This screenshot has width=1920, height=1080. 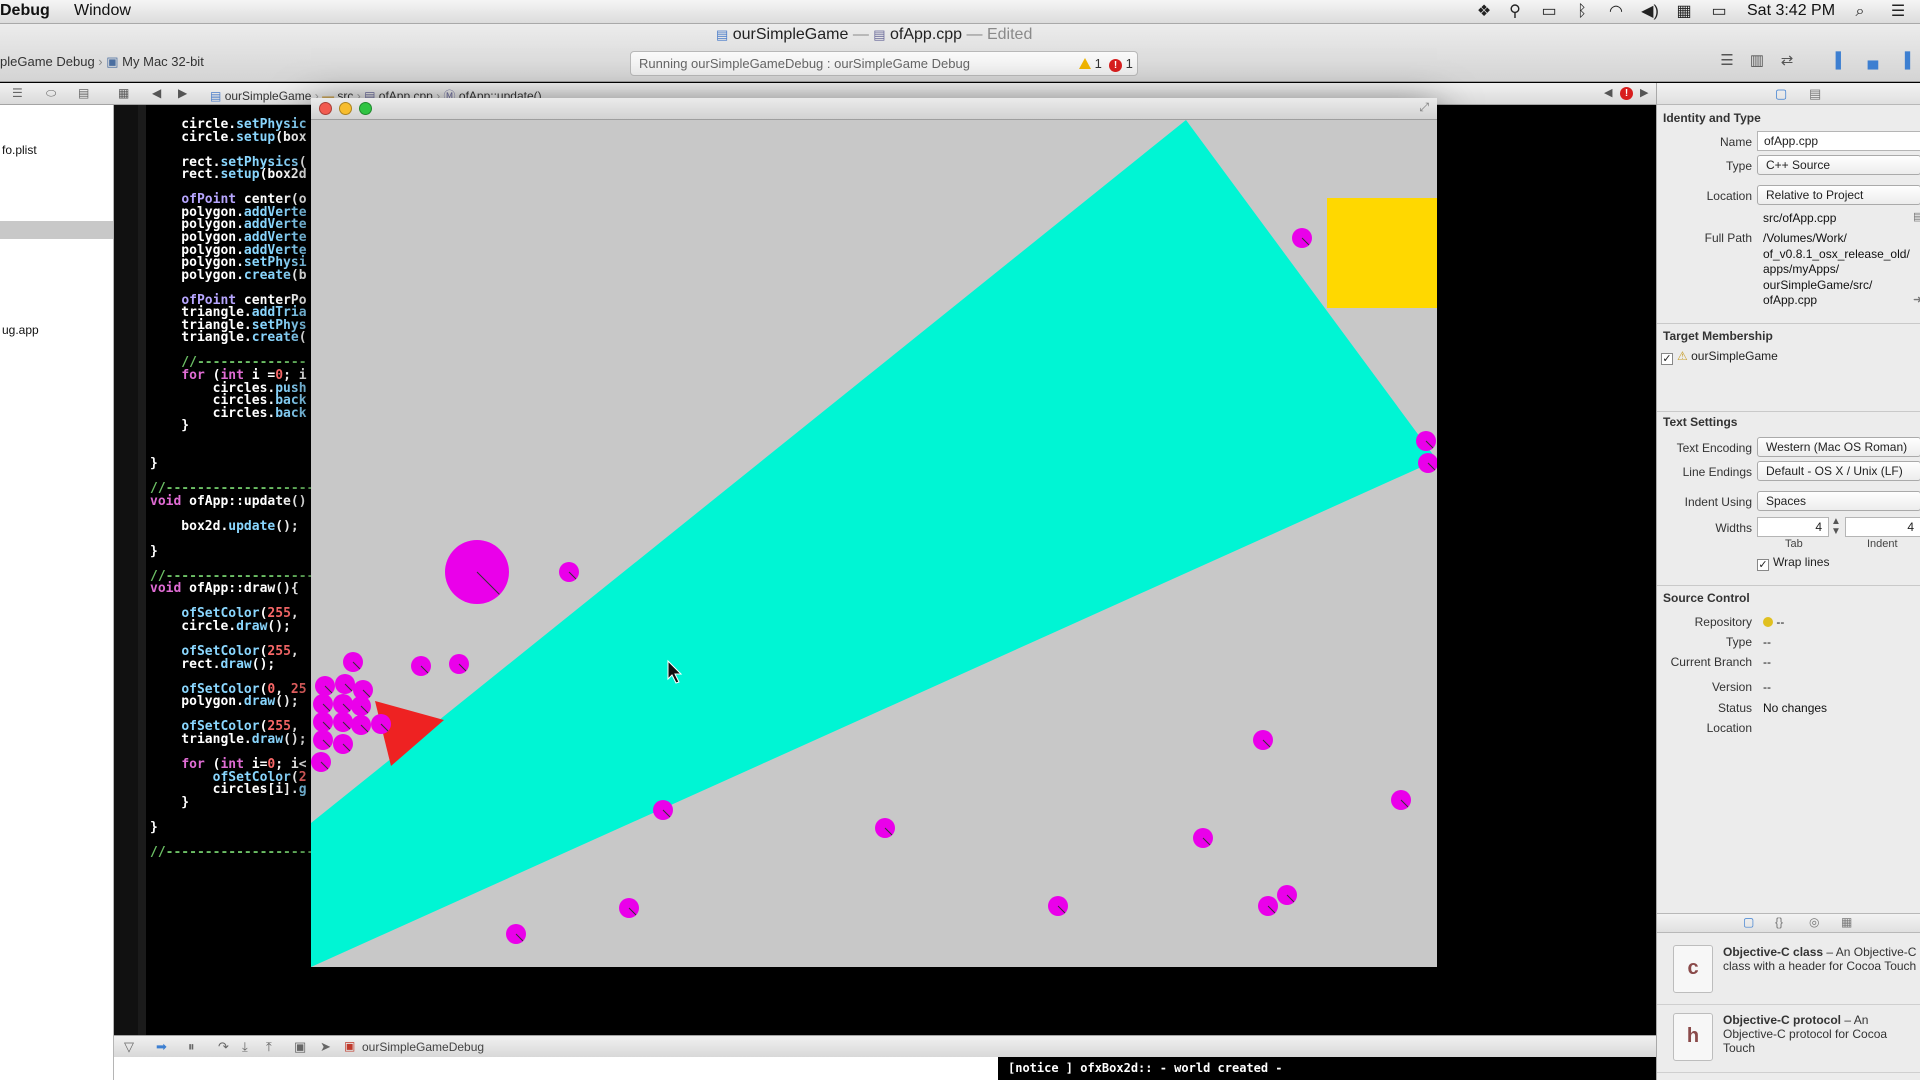 I want to click on step-into-icon: ⤓, so click(x=245, y=1047).